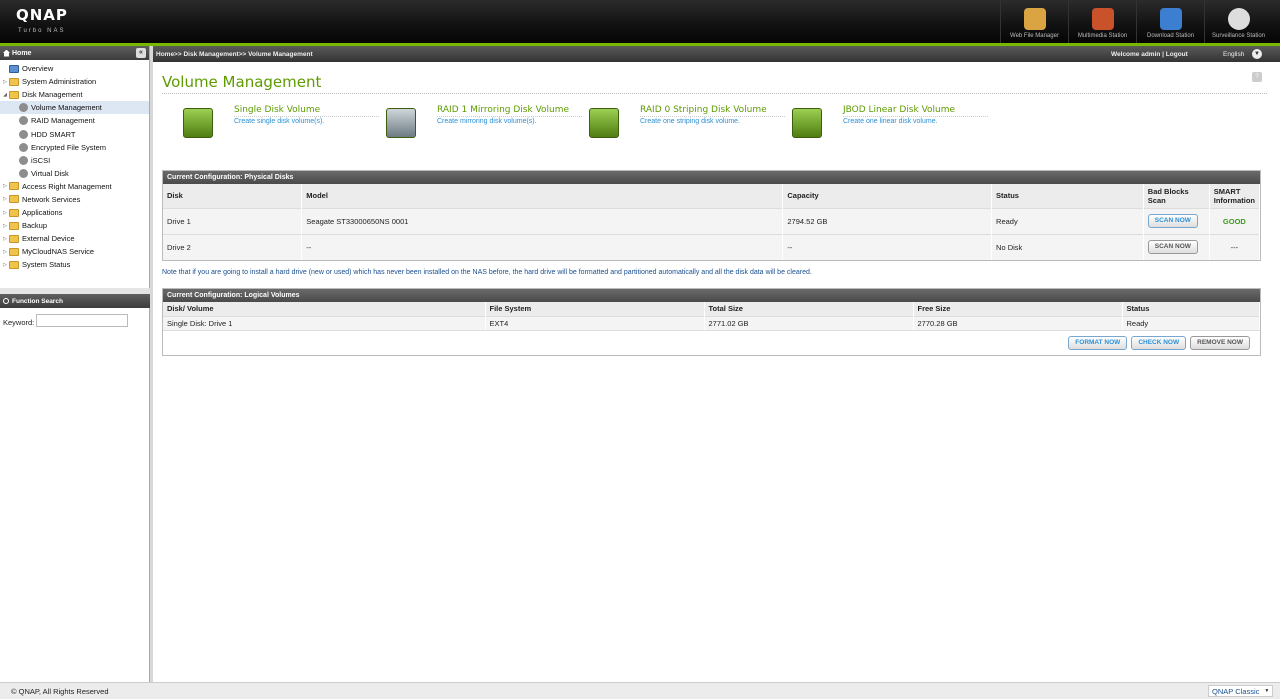 This screenshot has width=1280, height=699. What do you see at coordinates (1159, 343) in the screenshot?
I see `check-now-button: CHECK NOW` at bounding box center [1159, 343].